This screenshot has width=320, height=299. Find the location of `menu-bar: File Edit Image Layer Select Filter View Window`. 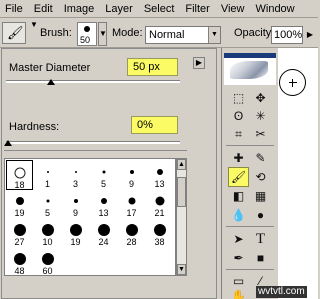

menu-bar: File Edit Image Layer Select Filter View Window is located at coordinates (159, 9).